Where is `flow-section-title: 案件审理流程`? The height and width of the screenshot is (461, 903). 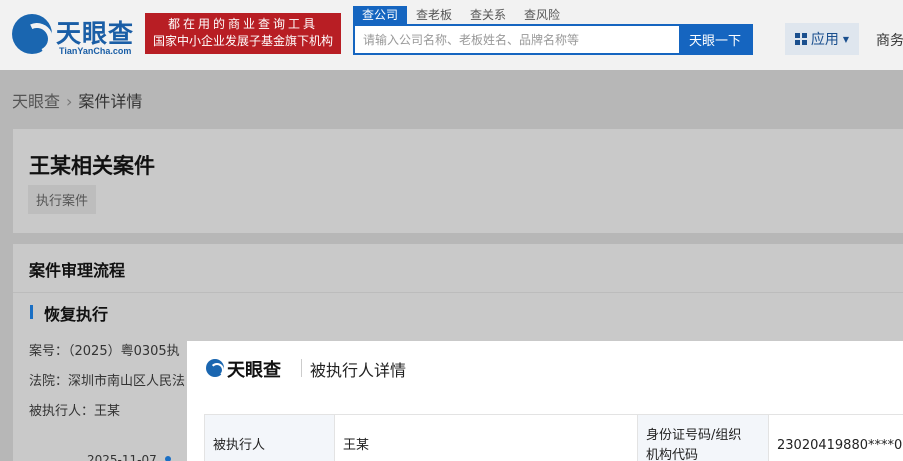 flow-section-title: 案件审理流程 is located at coordinates (77, 270).